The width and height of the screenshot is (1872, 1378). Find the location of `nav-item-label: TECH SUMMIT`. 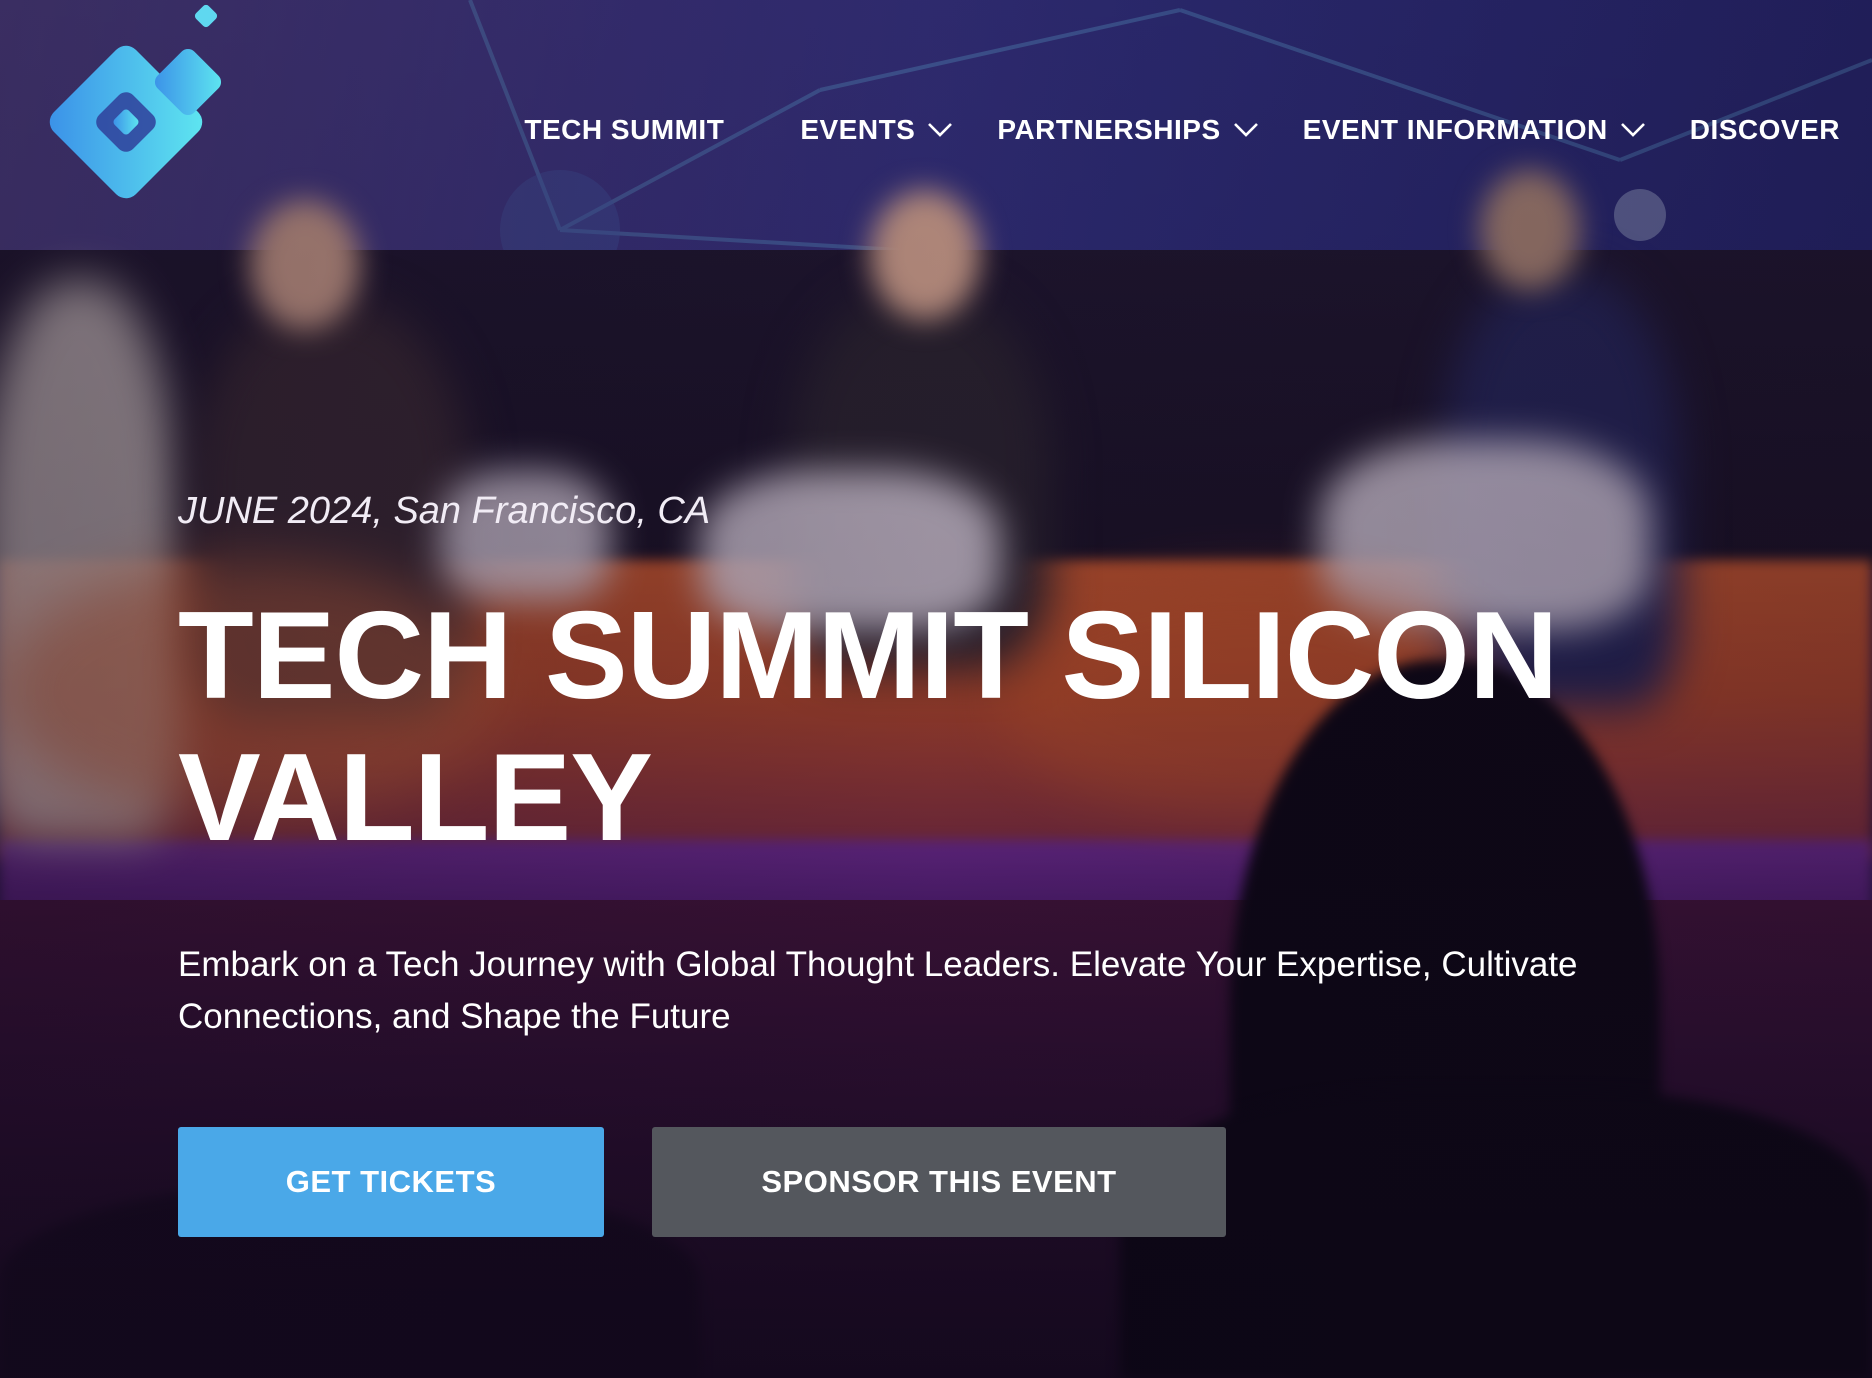

nav-item-label: TECH SUMMIT is located at coordinates (624, 129).